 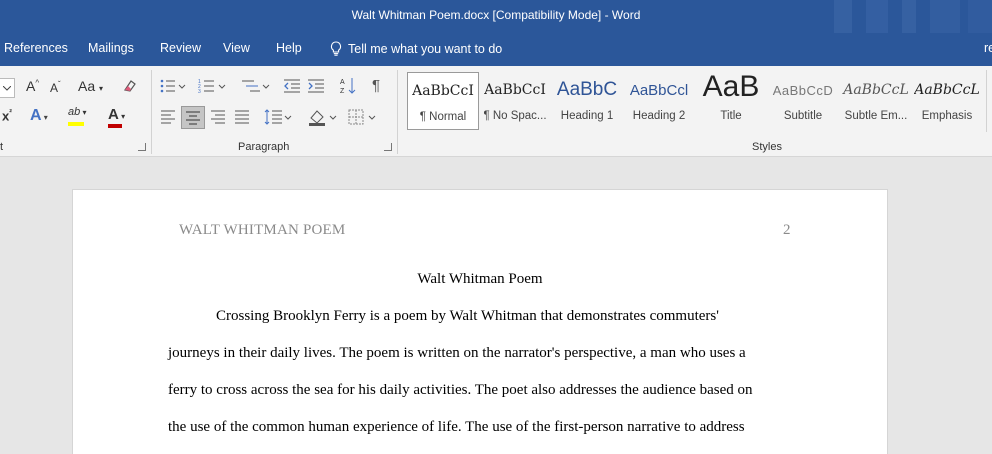 What do you see at coordinates (348, 86) in the screenshot?
I see `sort-icon: AZ` at bounding box center [348, 86].